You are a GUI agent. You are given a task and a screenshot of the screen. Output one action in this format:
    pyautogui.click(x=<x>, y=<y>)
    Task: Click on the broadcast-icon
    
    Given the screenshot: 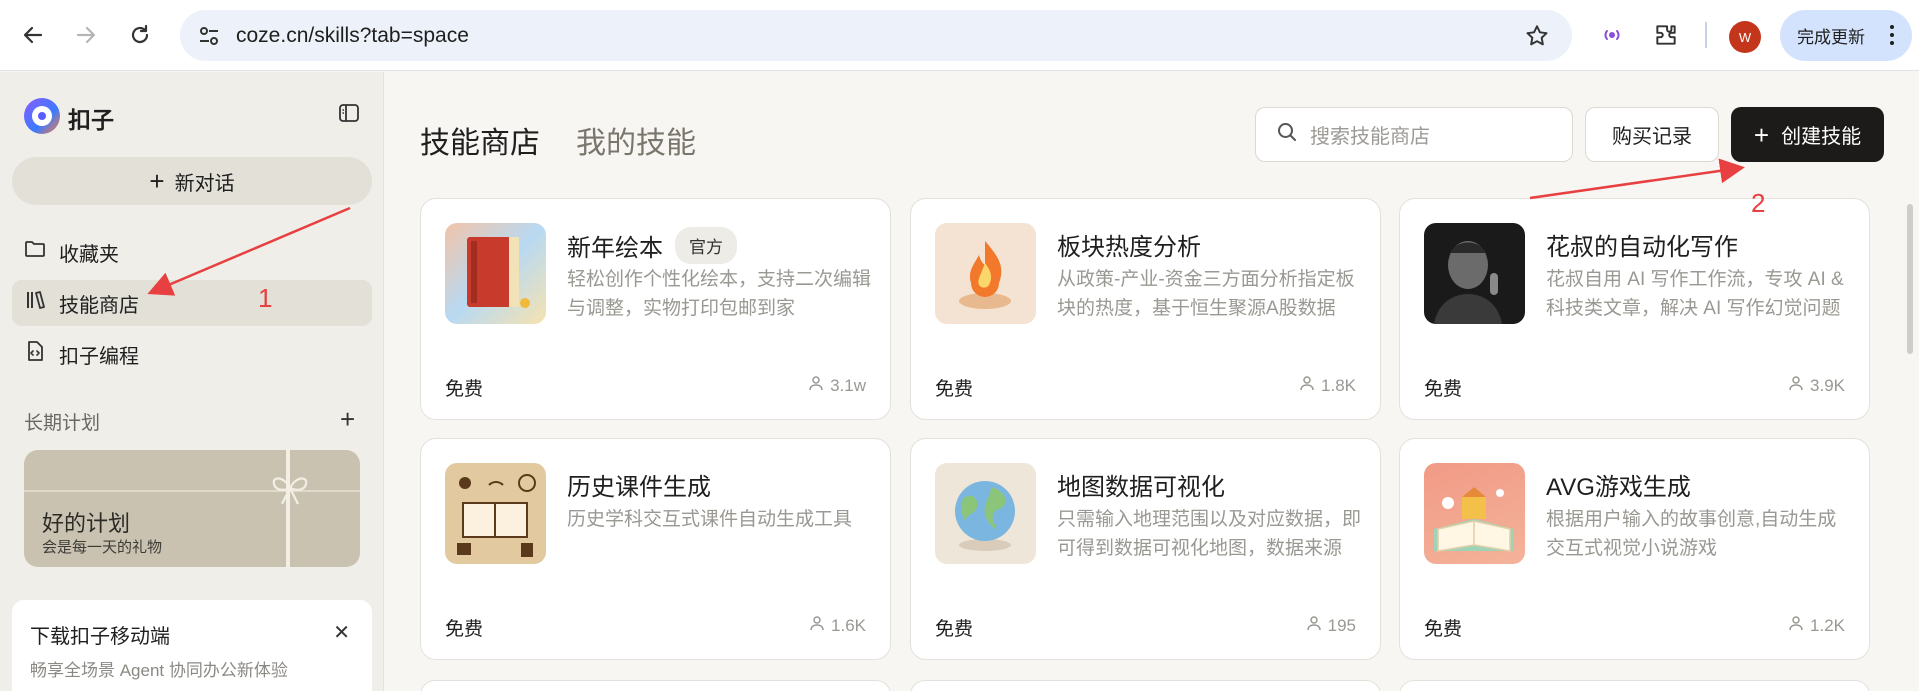 What is the action you would take?
    pyautogui.click(x=1612, y=35)
    